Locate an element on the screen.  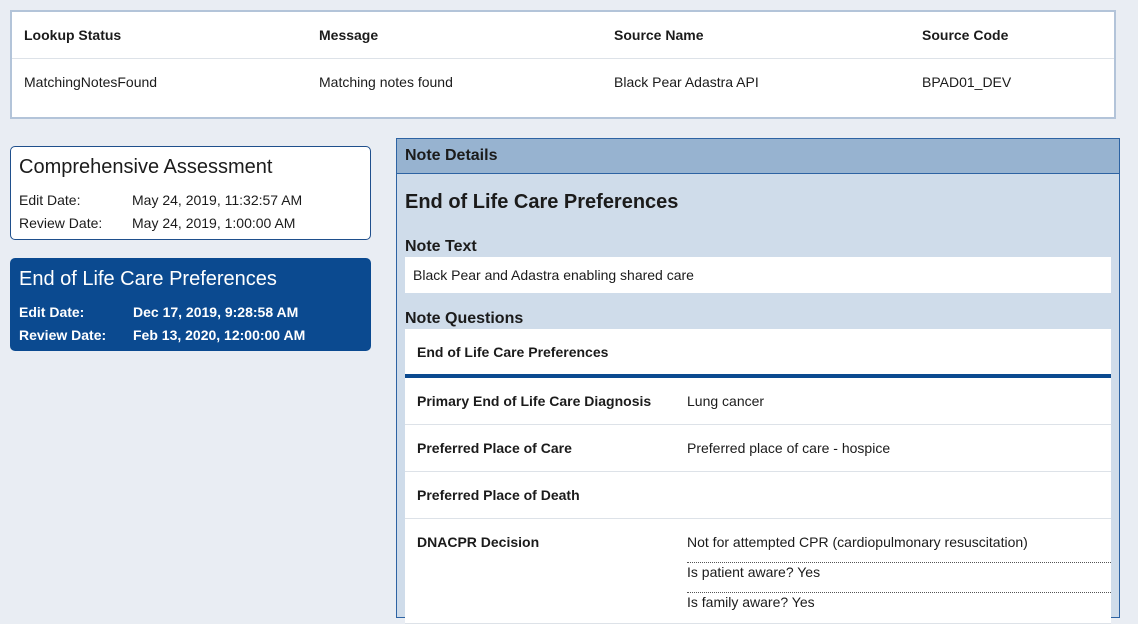
lookup-source-name-value: Black Pear Adastra API is located at coordinates (686, 82).